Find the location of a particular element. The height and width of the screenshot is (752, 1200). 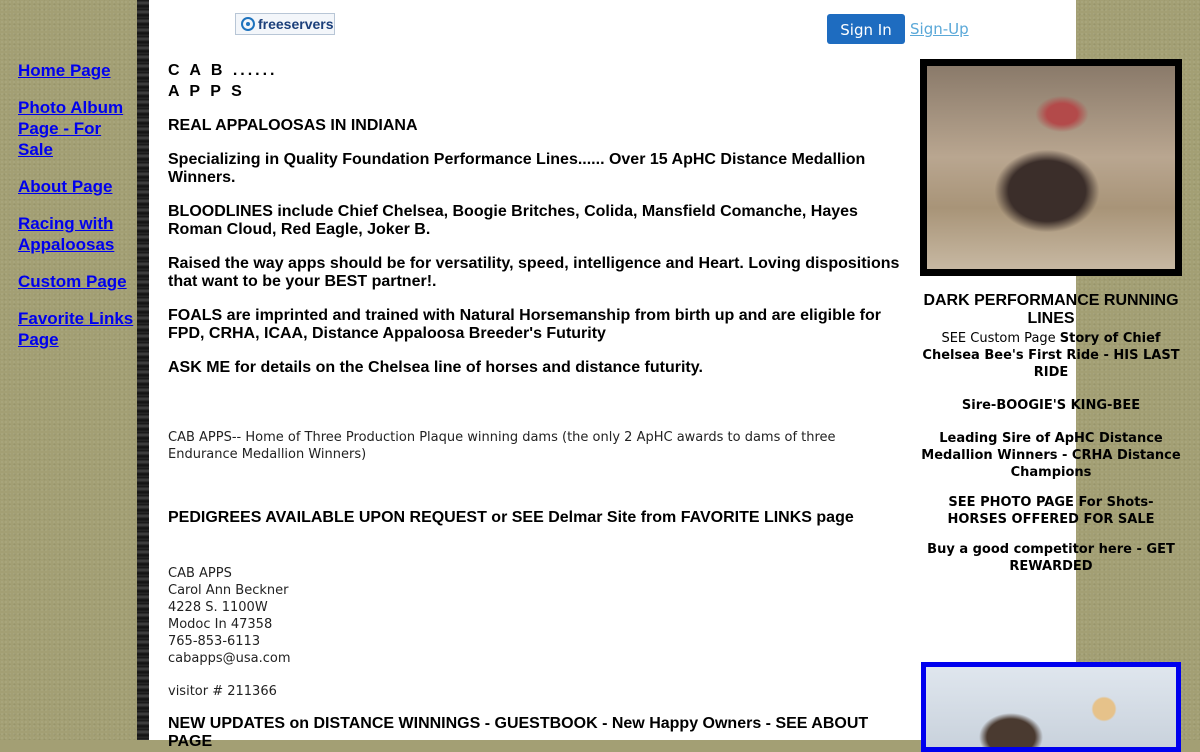

nav-racing: Racing with Appaloosas is located at coordinates (78, 234).